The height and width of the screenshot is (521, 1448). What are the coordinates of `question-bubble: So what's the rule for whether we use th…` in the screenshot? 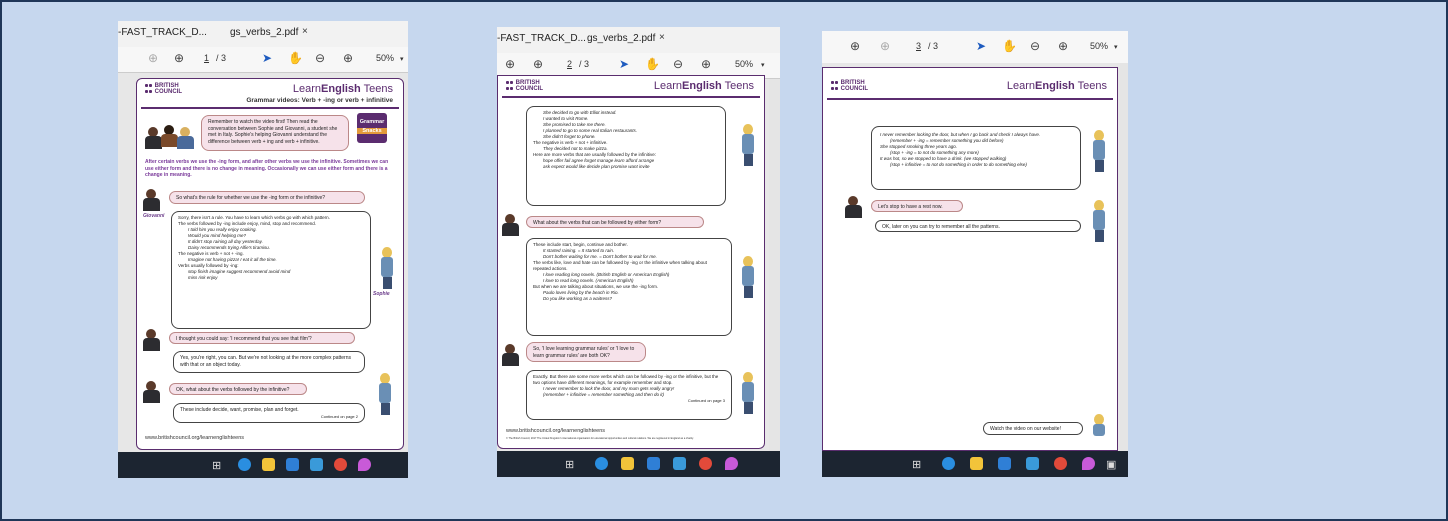 It's located at (267, 197).